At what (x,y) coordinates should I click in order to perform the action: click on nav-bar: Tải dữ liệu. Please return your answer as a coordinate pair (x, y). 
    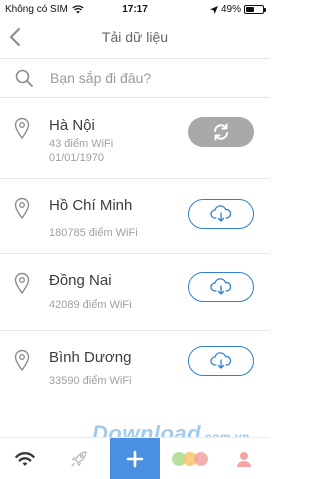
    Looking at the image, I should click on (135, 37).